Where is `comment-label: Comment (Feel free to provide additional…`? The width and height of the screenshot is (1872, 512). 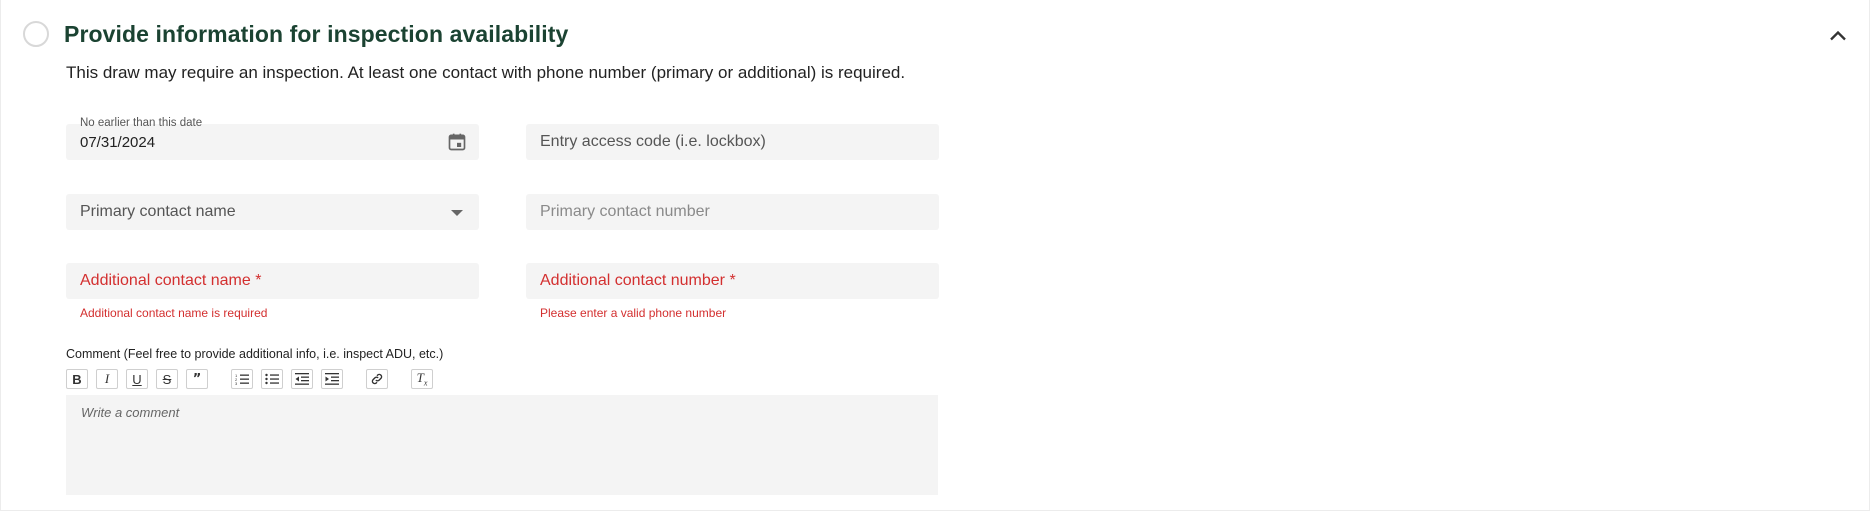 comment-label: Comment (Feel free to provide additional… is located at coordinates (255, 354).